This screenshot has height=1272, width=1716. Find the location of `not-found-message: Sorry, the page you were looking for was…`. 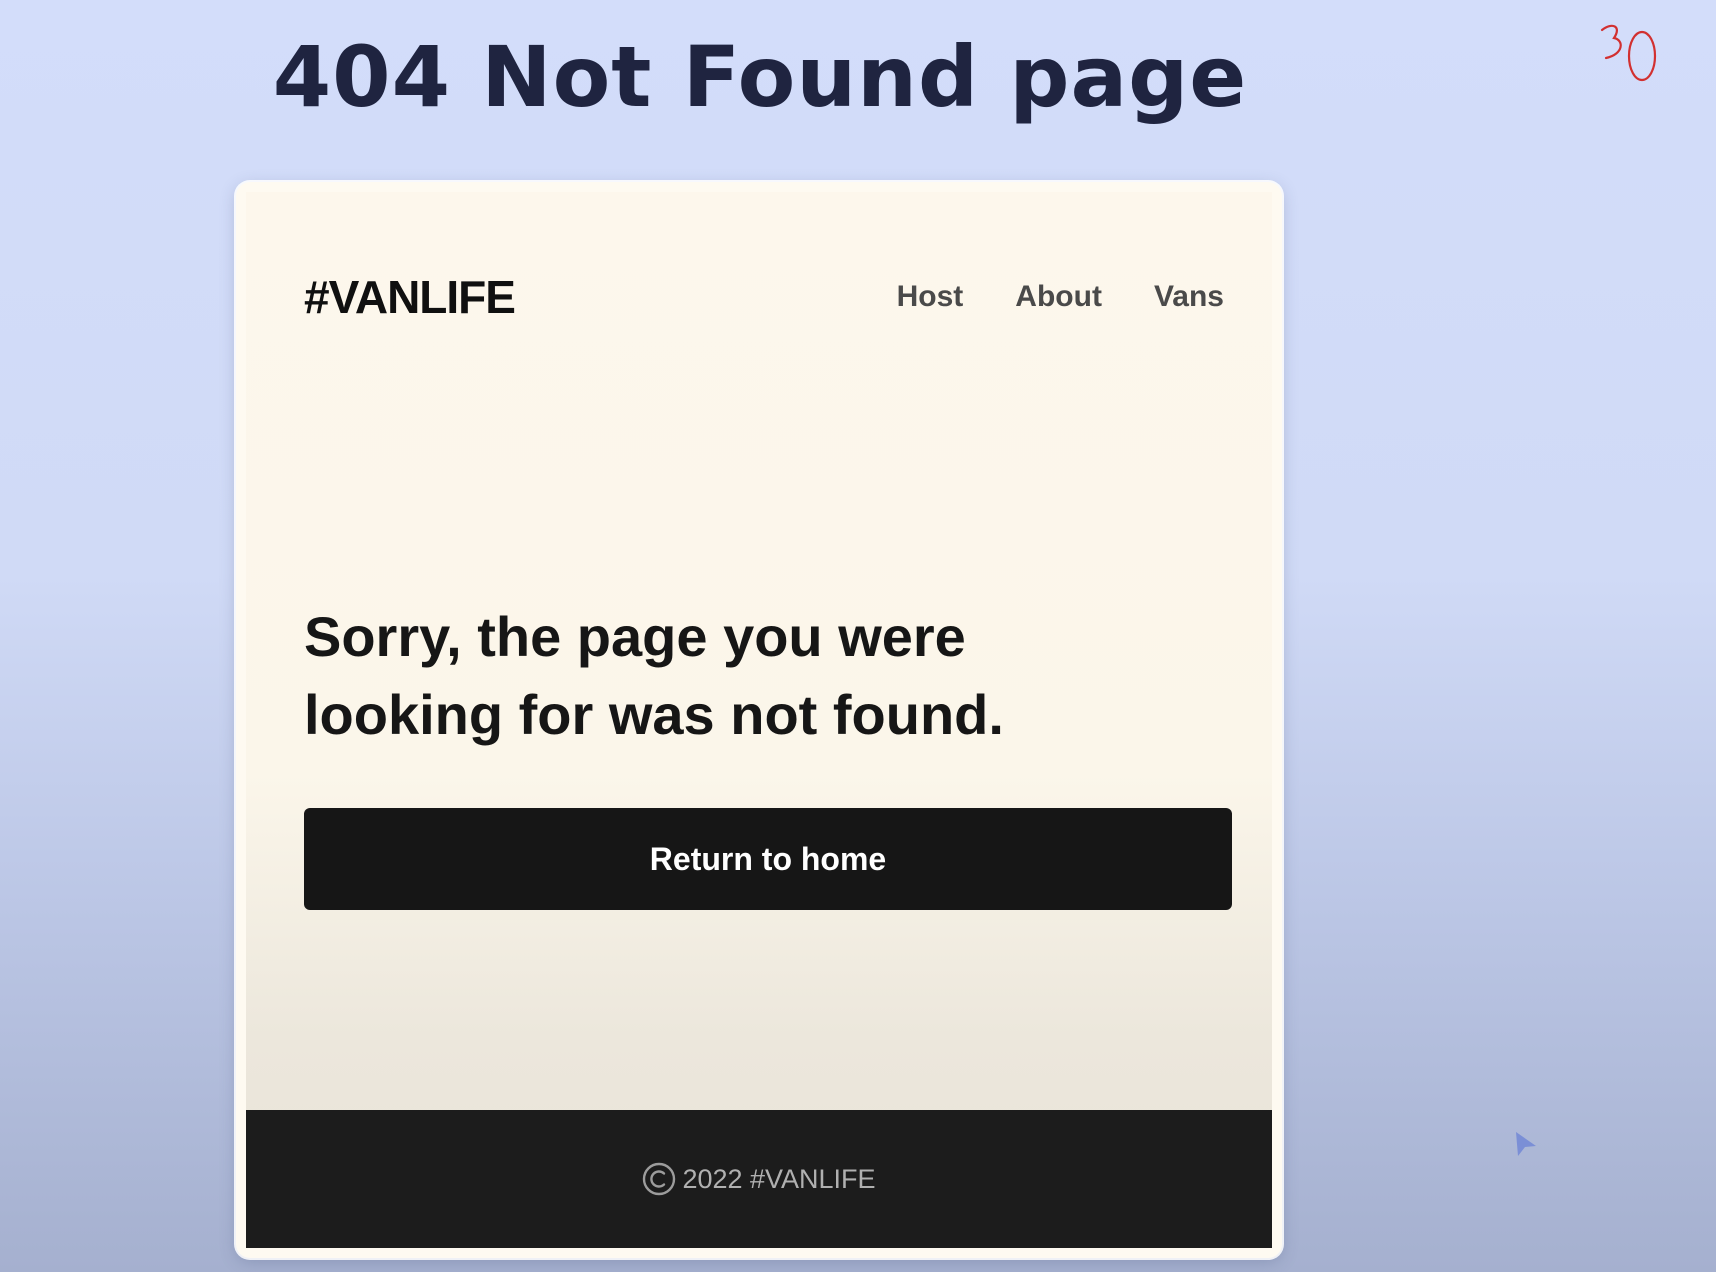

not-found-message: Sorry, the page you were looking for was… is located at coordinates (654, 675).